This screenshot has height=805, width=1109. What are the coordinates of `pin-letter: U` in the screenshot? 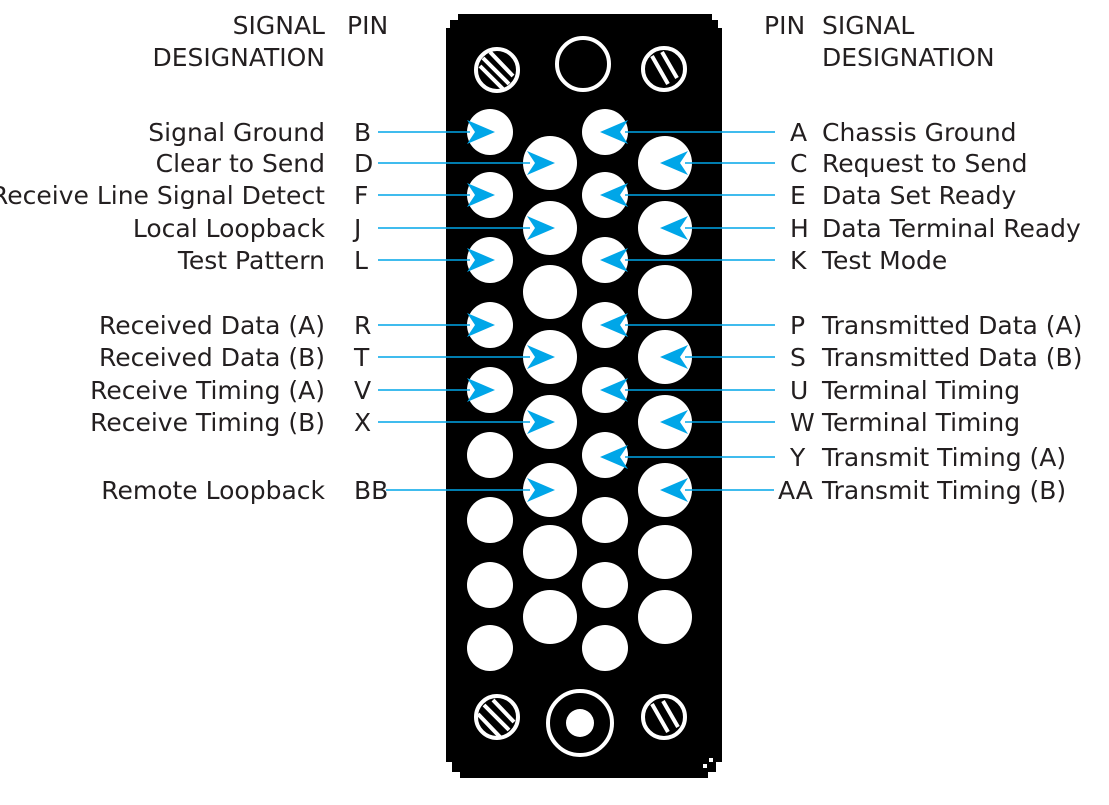 It's located at (799, 390).